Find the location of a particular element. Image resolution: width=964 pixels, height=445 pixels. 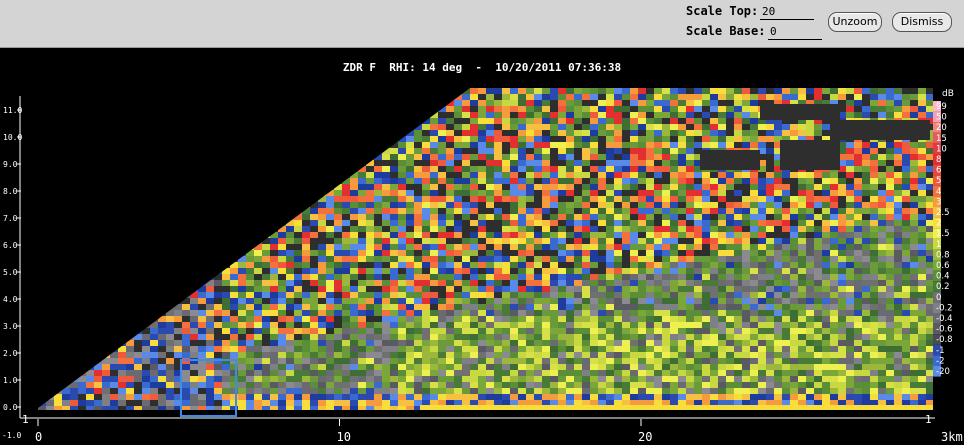

x-unit-label: 3km is located at coordinates (952, 437).